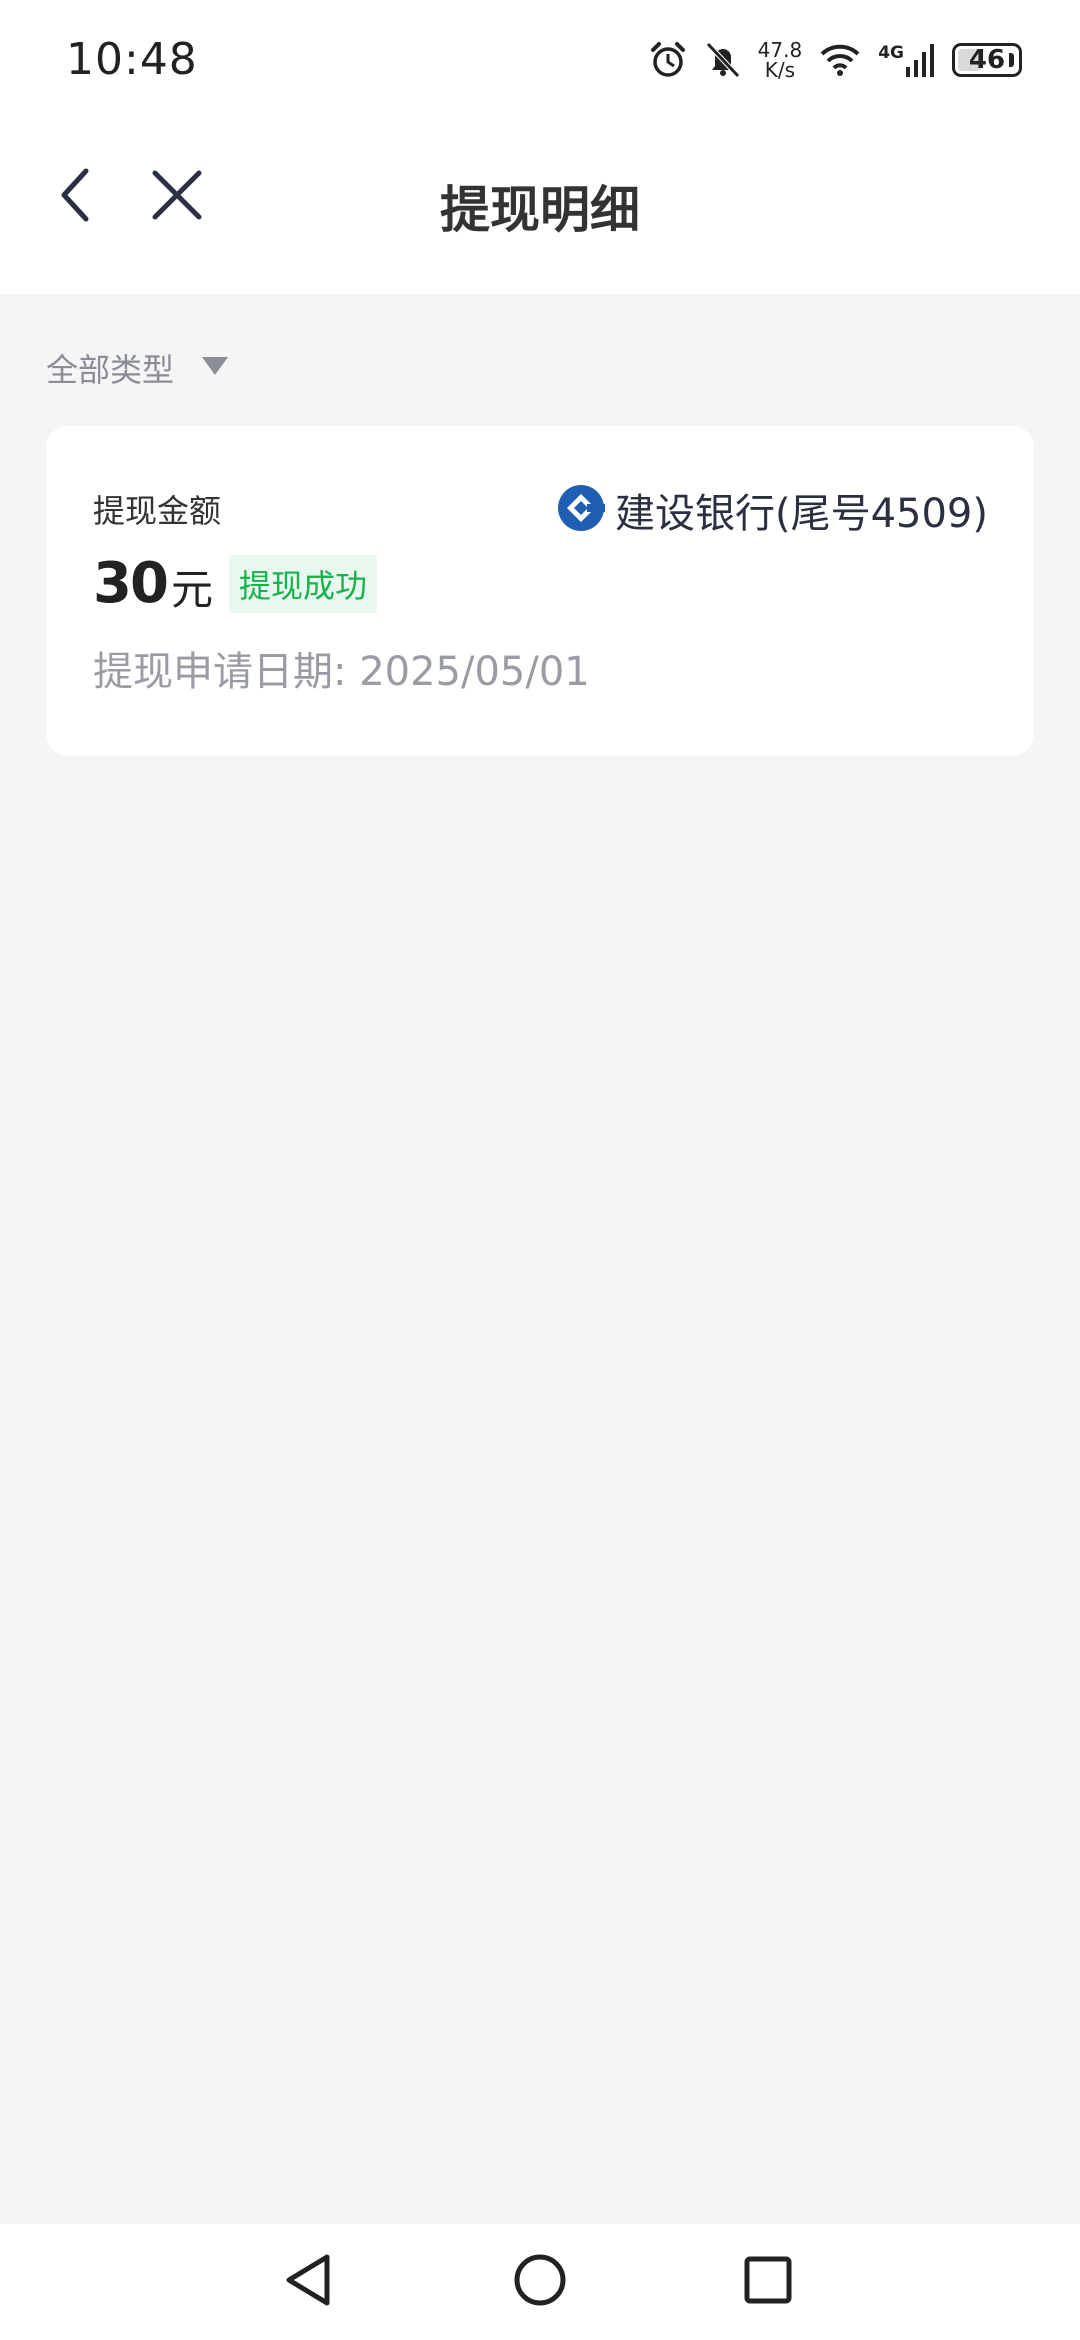 Image resolution: width=1080 pixels, height=2340 pixels. I want to click on battery-icon: 46, so click(987, 60).